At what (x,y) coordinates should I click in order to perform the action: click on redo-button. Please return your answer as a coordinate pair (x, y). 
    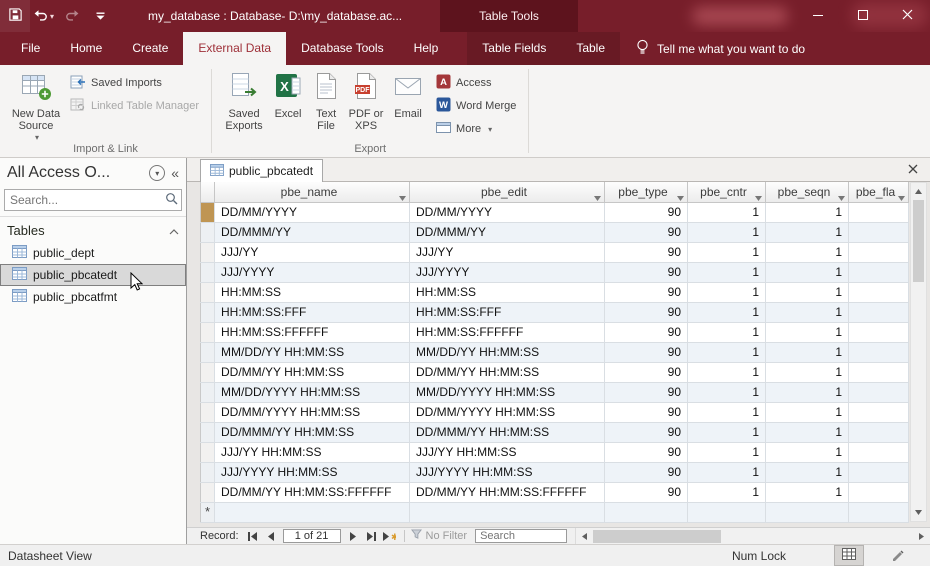
    Looking at the image, I should click on (72, 16).